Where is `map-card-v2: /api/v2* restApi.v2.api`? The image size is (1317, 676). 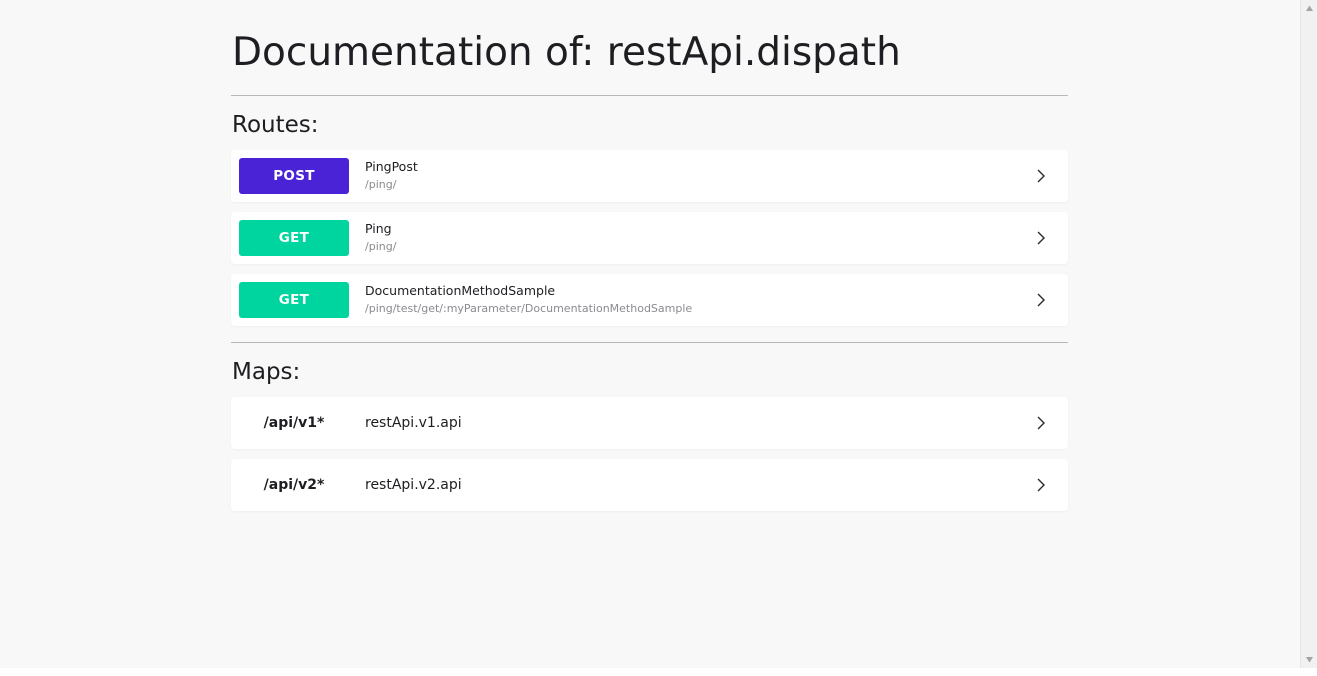 map-card-v2: /api/v2* restApi.v2.api is located at coordinates (649, 485).